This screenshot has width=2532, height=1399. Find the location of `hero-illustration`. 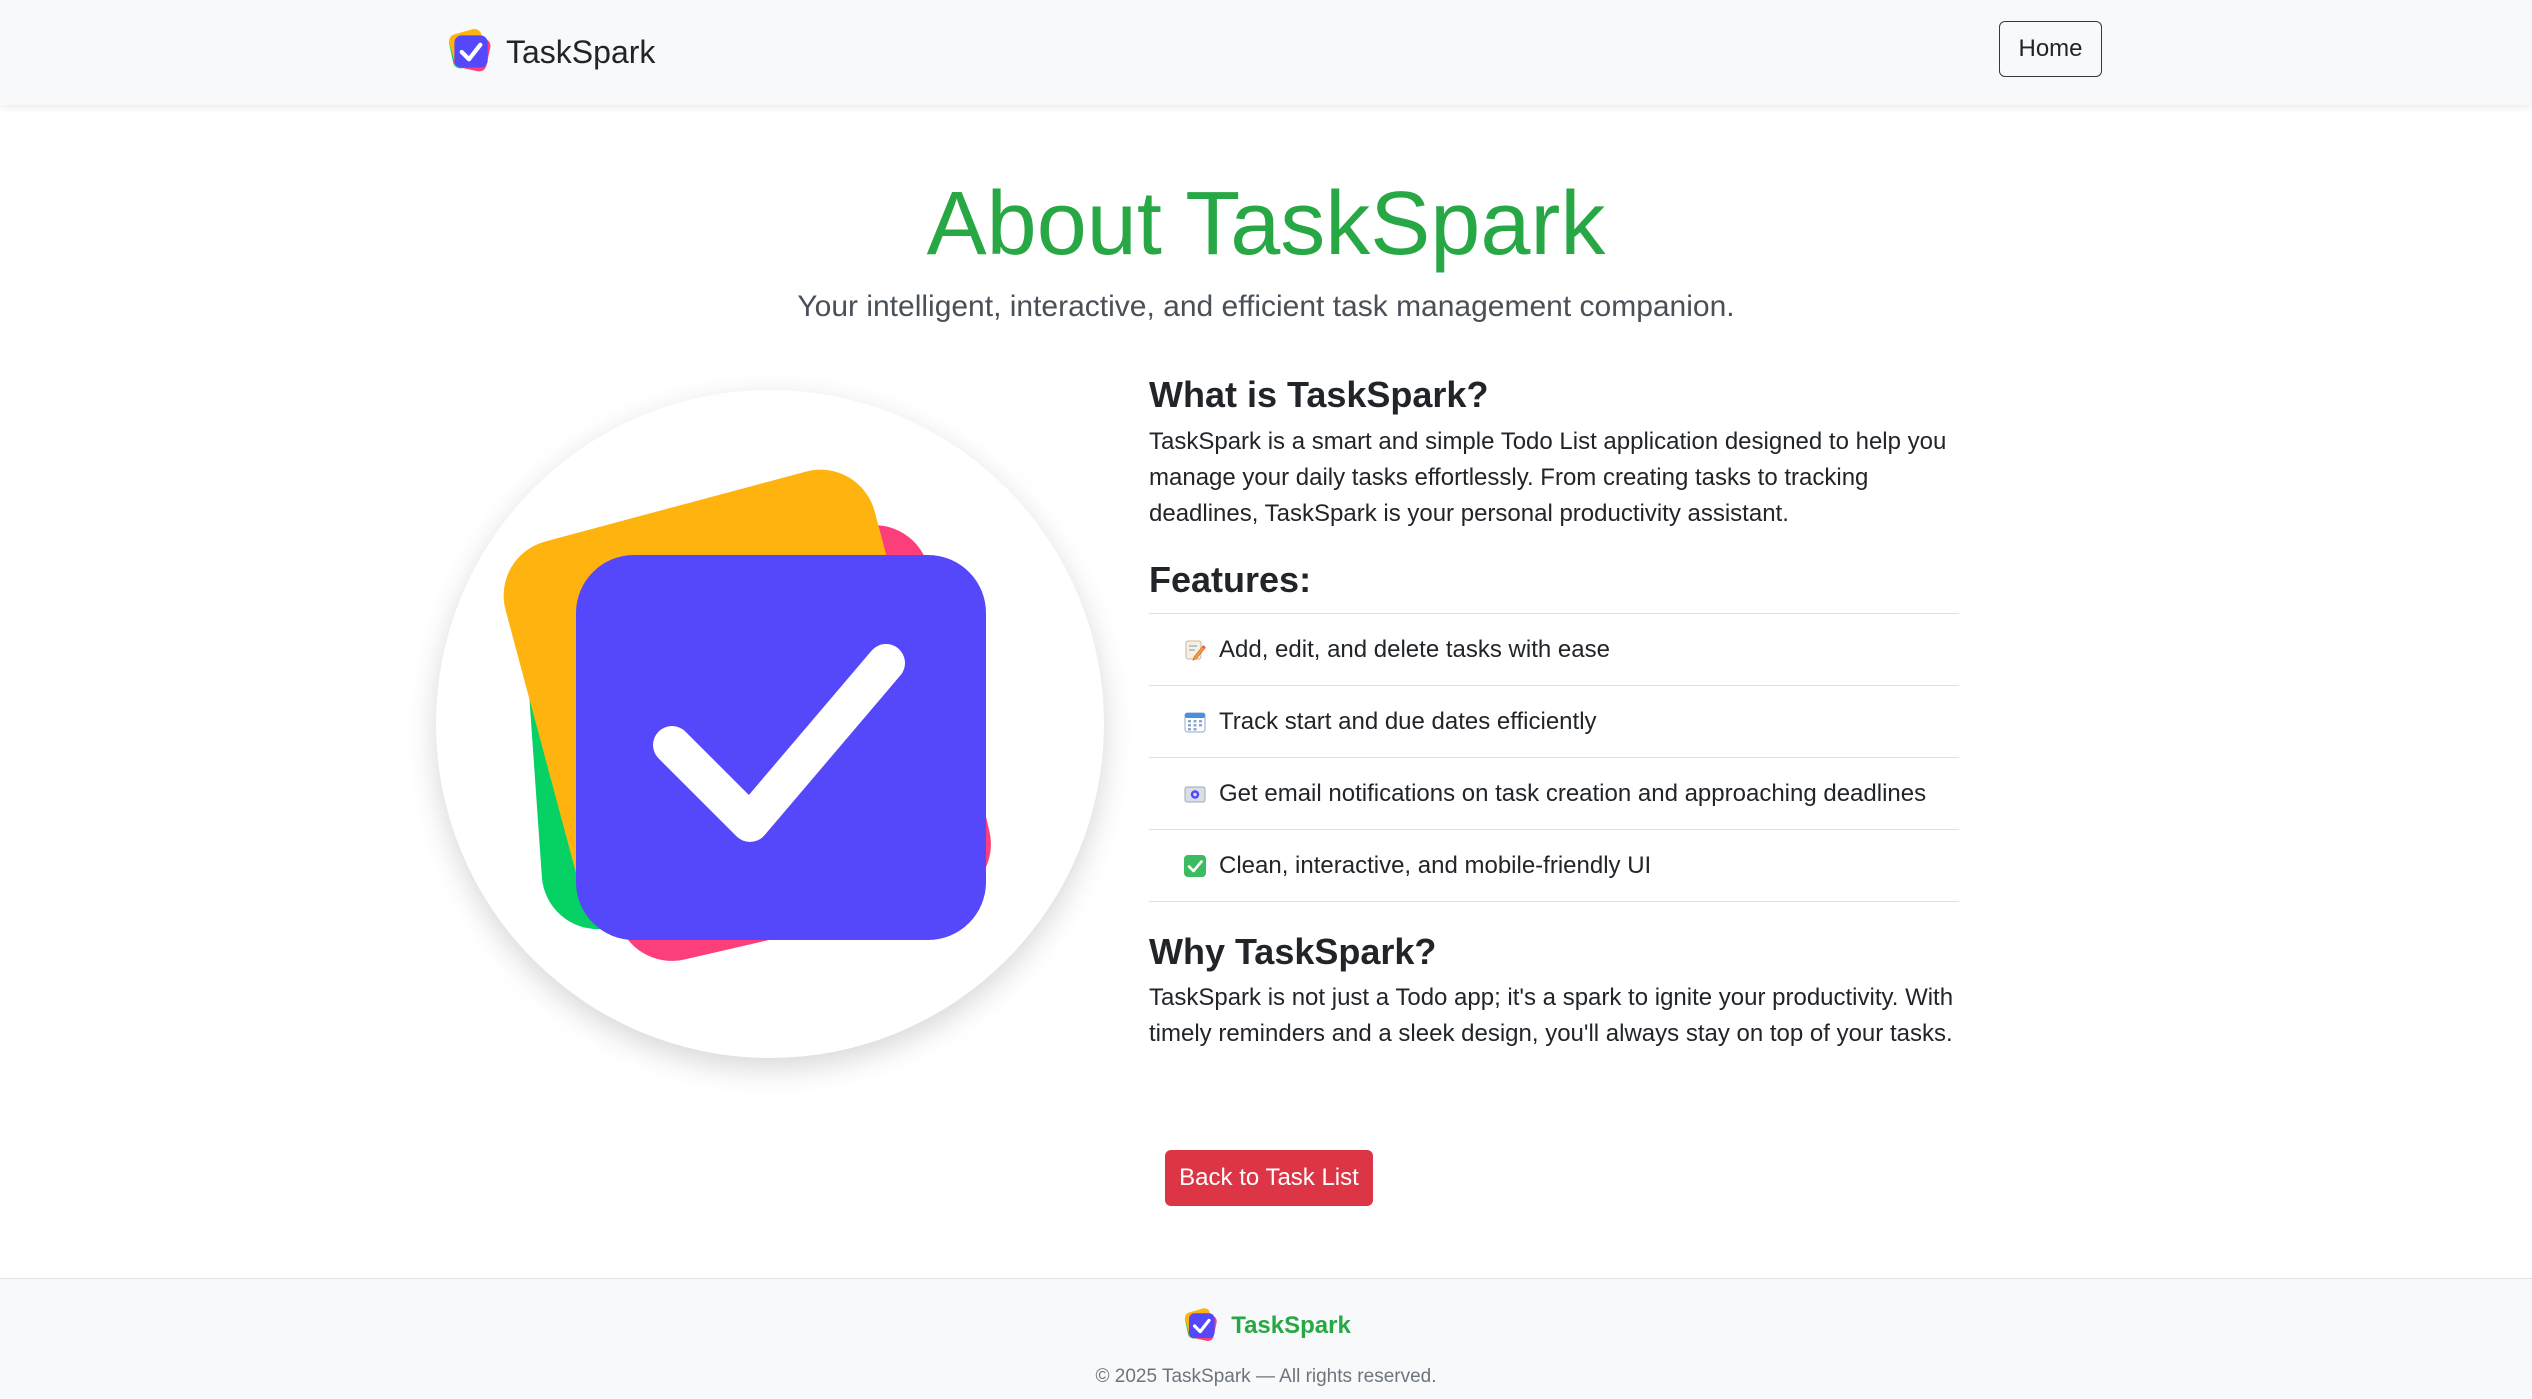

hero-illustration is located at coordinates (770, 724).